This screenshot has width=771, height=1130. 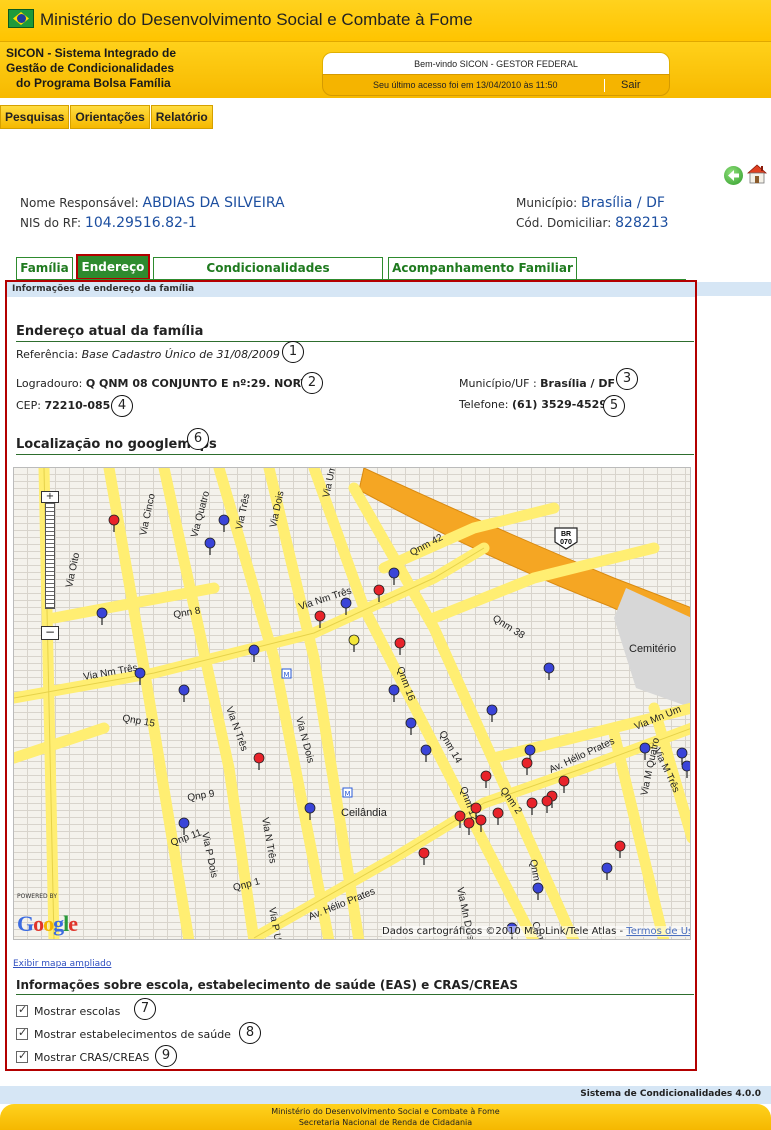 I want to click on municipio-row: Município: Brasília / DF, so click(x=590, y=203).